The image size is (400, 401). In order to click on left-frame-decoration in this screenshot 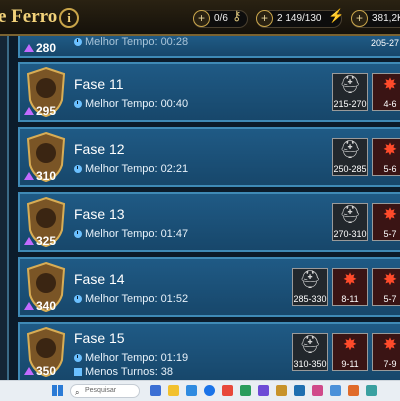, I will do `click(4, 208)`.